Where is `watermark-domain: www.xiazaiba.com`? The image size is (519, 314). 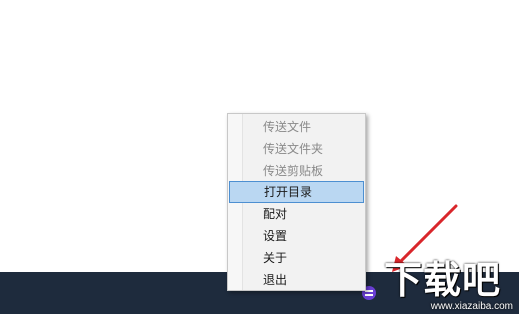
watermark-domain: www.xiazaiba.com is located at coordinates (471, 306).